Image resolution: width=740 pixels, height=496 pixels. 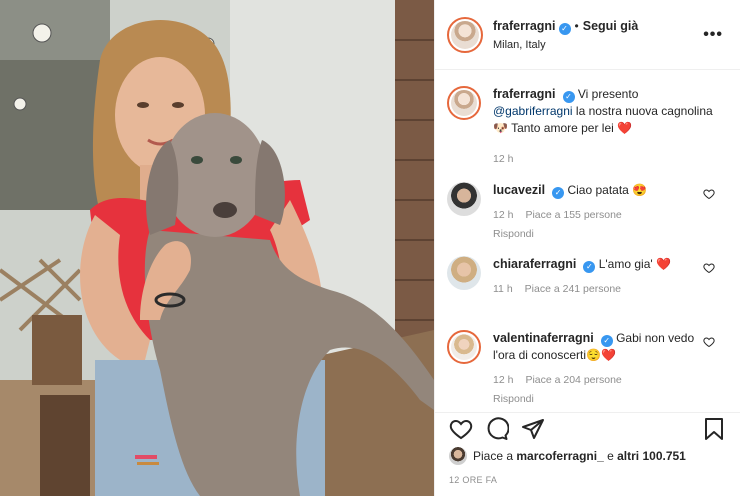 I want to click on like-heart-icon, so click(x=461, y=429).